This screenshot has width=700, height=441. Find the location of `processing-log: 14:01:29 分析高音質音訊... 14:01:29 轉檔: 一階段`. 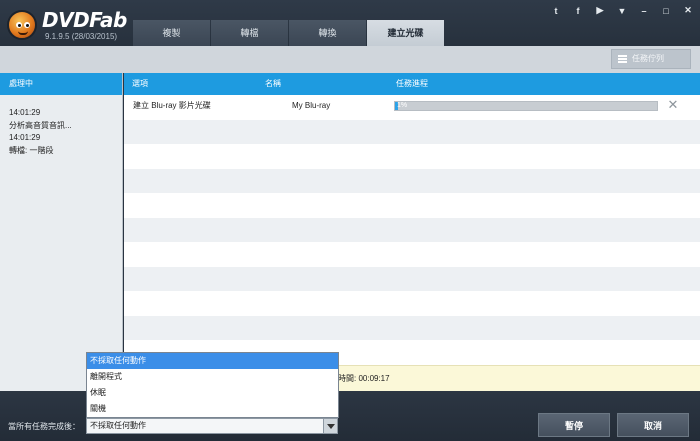

processing-log: 14:01:29 分析高音質音訊... 14:01:29 轉檔: 一階段 is located at coordinates (61, 126).